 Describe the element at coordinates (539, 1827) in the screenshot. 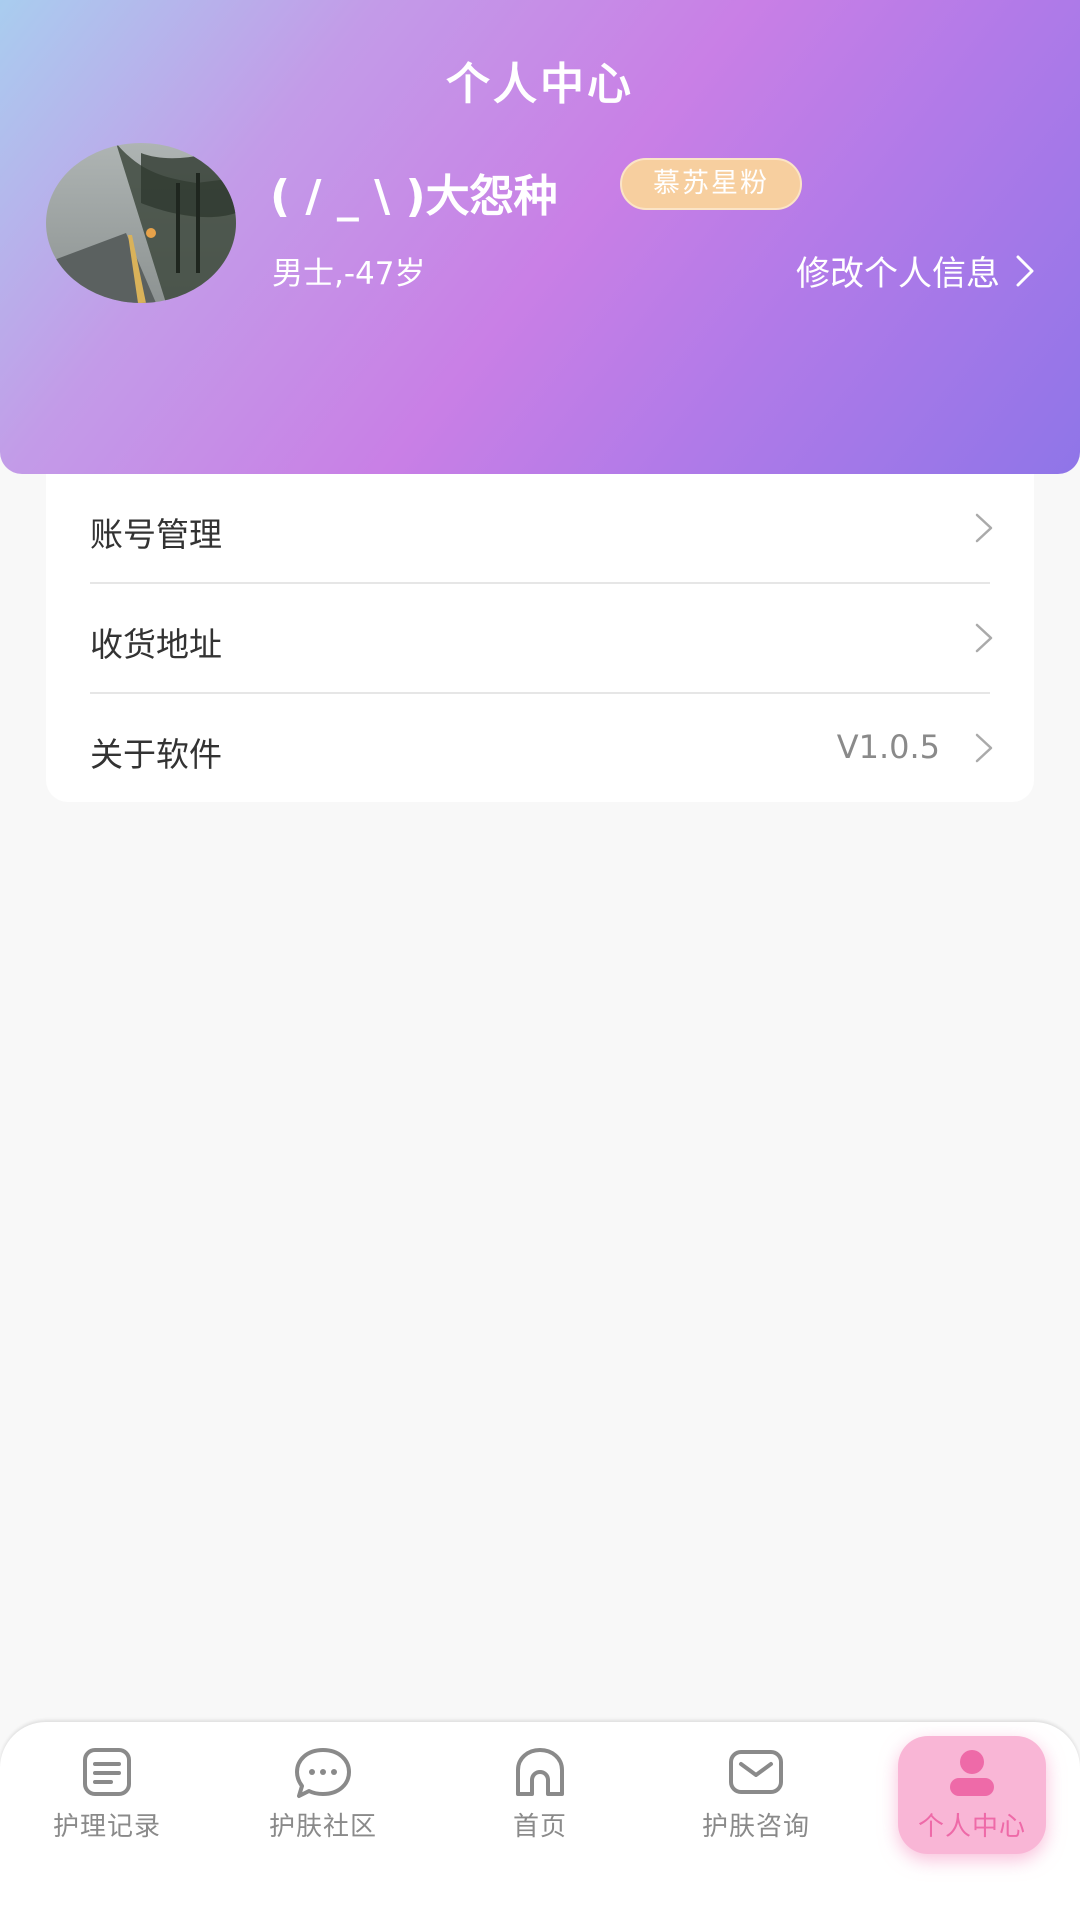

I see `tab-label: 首页` at that location.